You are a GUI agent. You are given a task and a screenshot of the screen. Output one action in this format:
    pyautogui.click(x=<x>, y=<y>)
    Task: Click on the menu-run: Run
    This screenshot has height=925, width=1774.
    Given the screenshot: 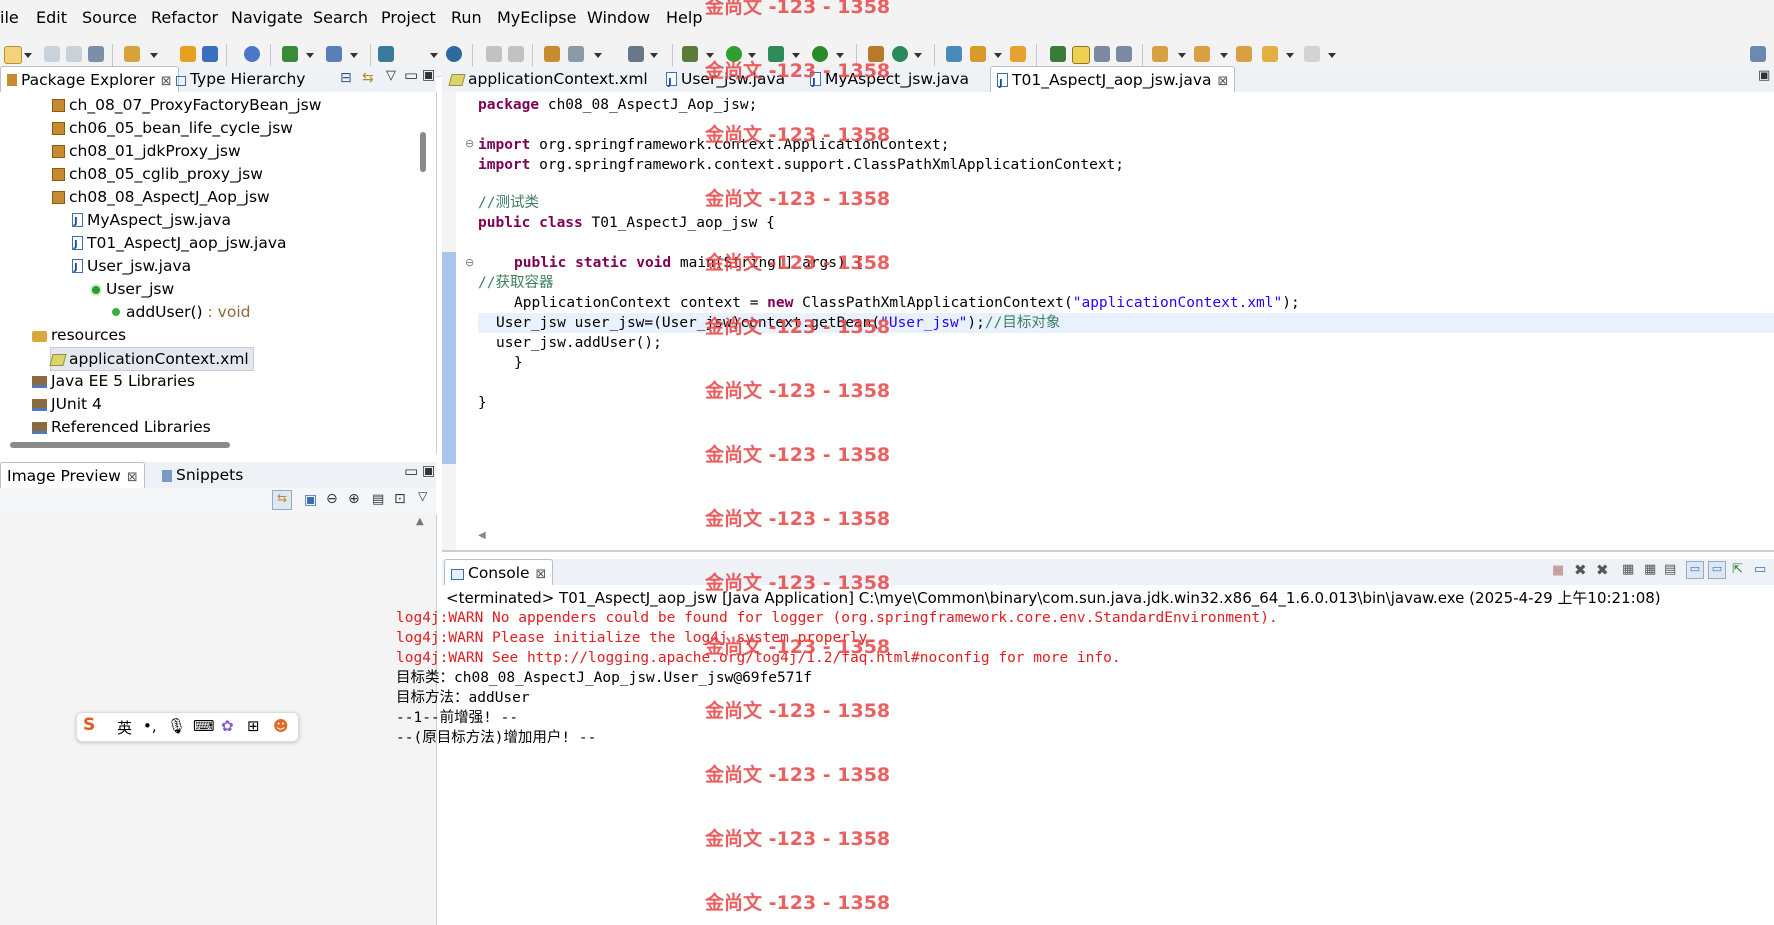 What is the action you would take?
    pyautogui.click(x=466, y=17)
    